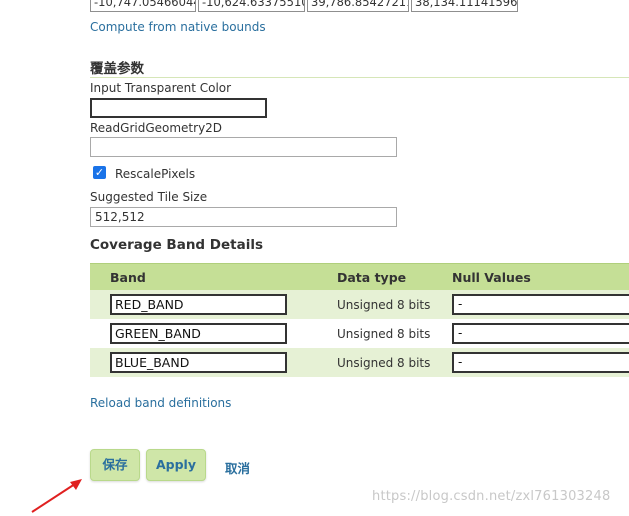  What do you see at coordinates (491, 496) in the screenshot?
I see `watermark: https://blog.csdn.net/zxl761303248` at bounding box center [491, 496].